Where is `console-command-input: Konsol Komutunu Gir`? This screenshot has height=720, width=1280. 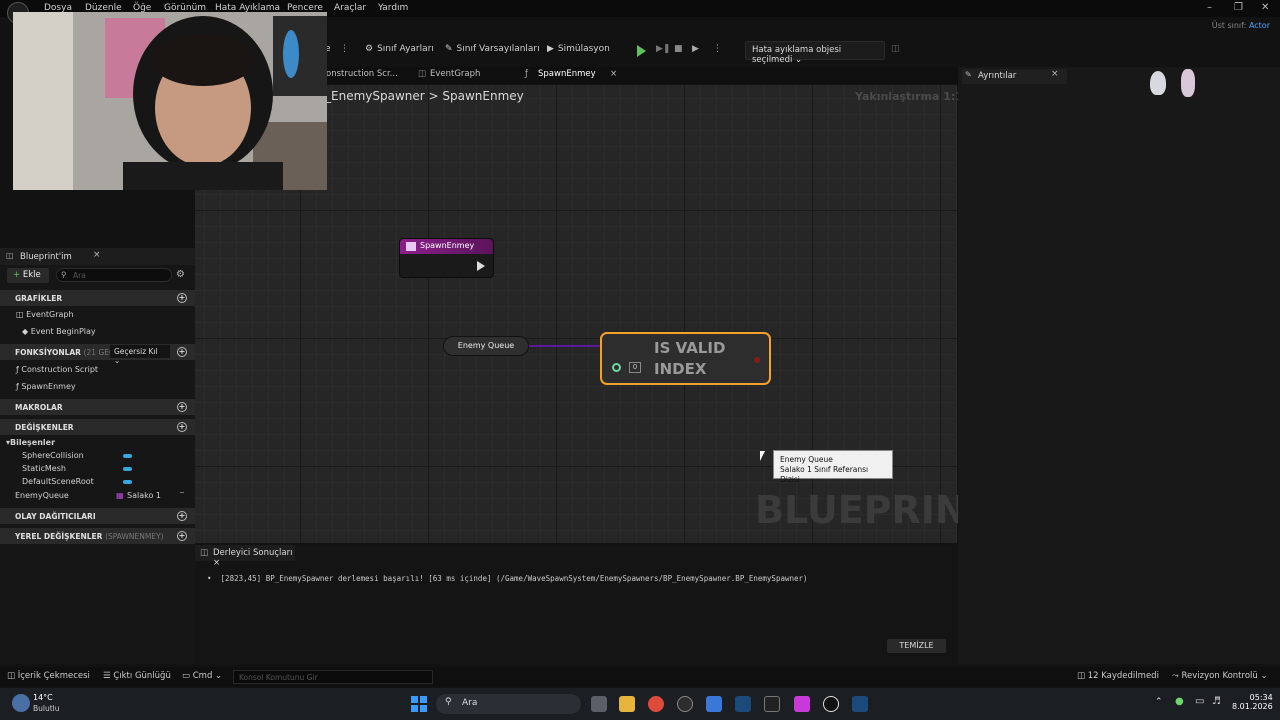
console-command-input: Konsol Komutunu Gir is located at coordinates (333, 677).